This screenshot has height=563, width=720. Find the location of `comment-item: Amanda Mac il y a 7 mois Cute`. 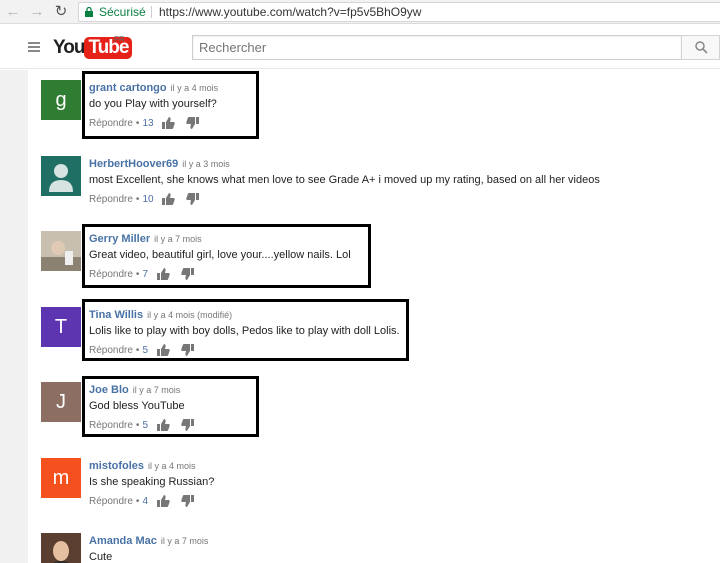

comment-item: Amanda Mac il y a 7 mois Cute is located at coordinates (371, 545).